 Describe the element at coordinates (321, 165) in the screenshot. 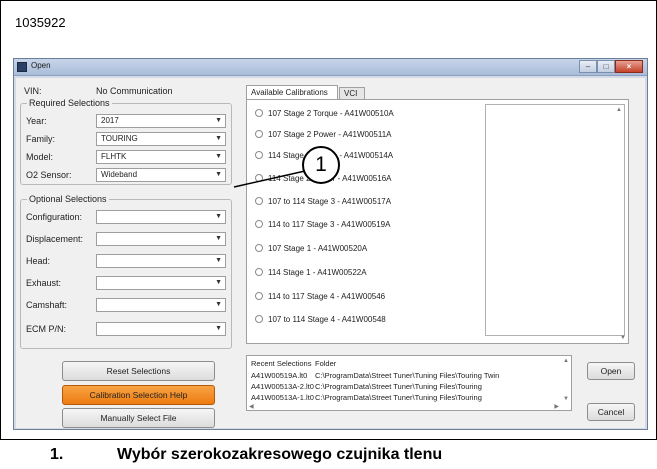

I see `callout-number: 1` at that location.